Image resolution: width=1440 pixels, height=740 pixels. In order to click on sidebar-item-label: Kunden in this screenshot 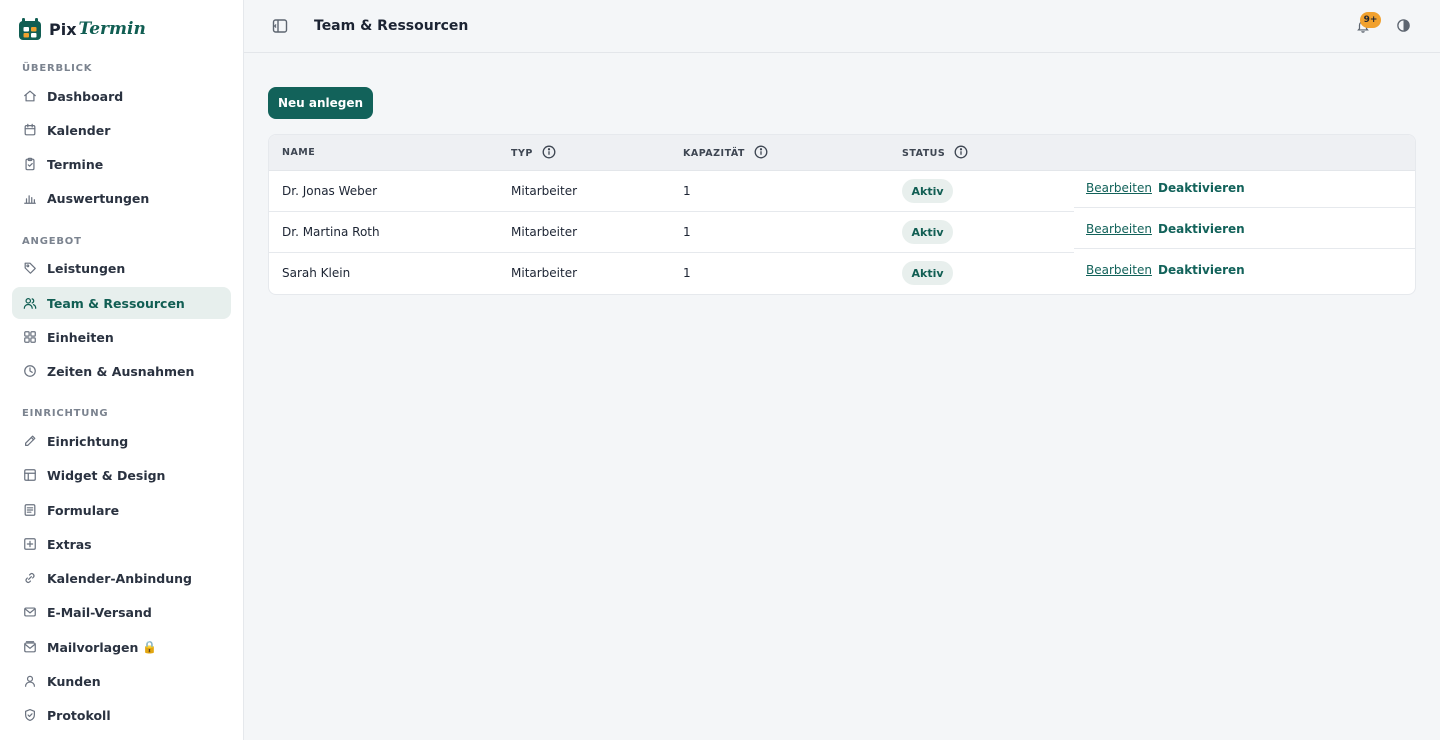, I will do `click(74, 681)`.